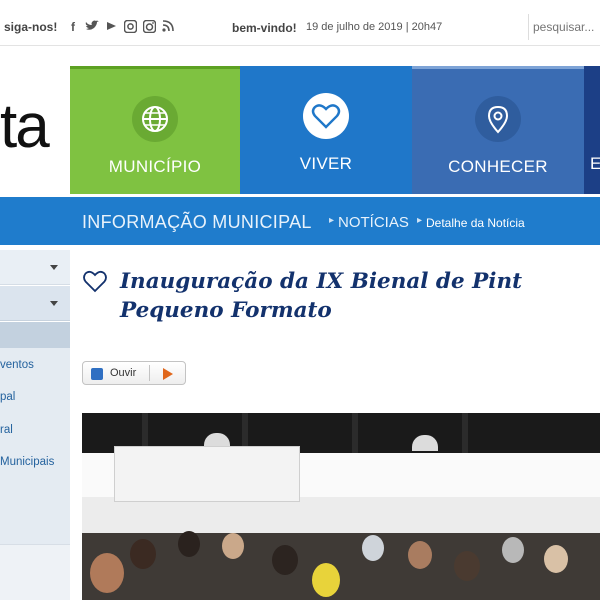 The height and width of the screenshot is (600, 600). Describe the element at coordinates (168, 27) in the screenshot. I see `rss-icon` at that location.